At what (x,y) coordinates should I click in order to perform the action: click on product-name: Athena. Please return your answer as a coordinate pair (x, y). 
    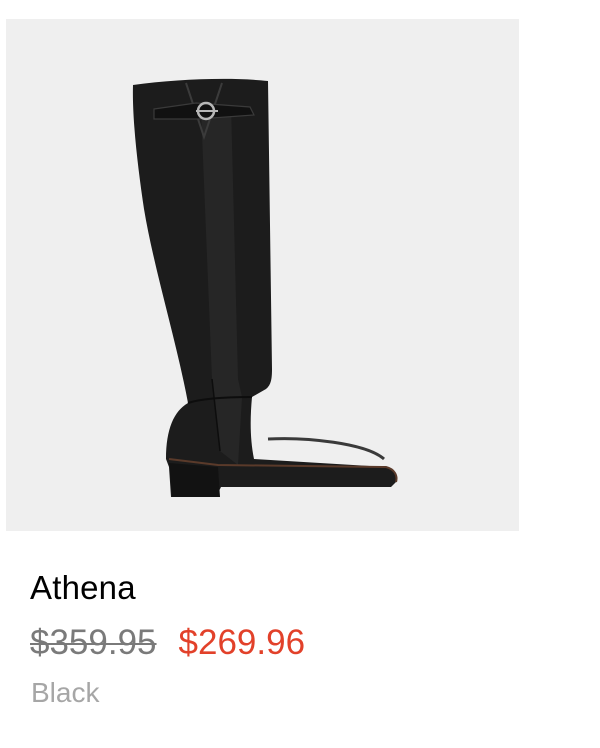
    Looking at the image, I should click on (83, 588).